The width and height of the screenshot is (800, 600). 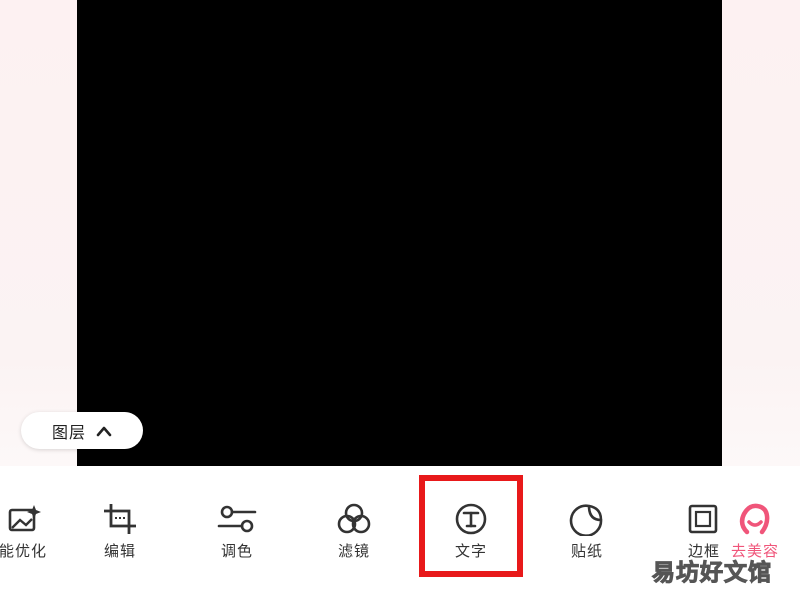 I want to click on tool-edit: 编辑, so click(x=120, y=533).